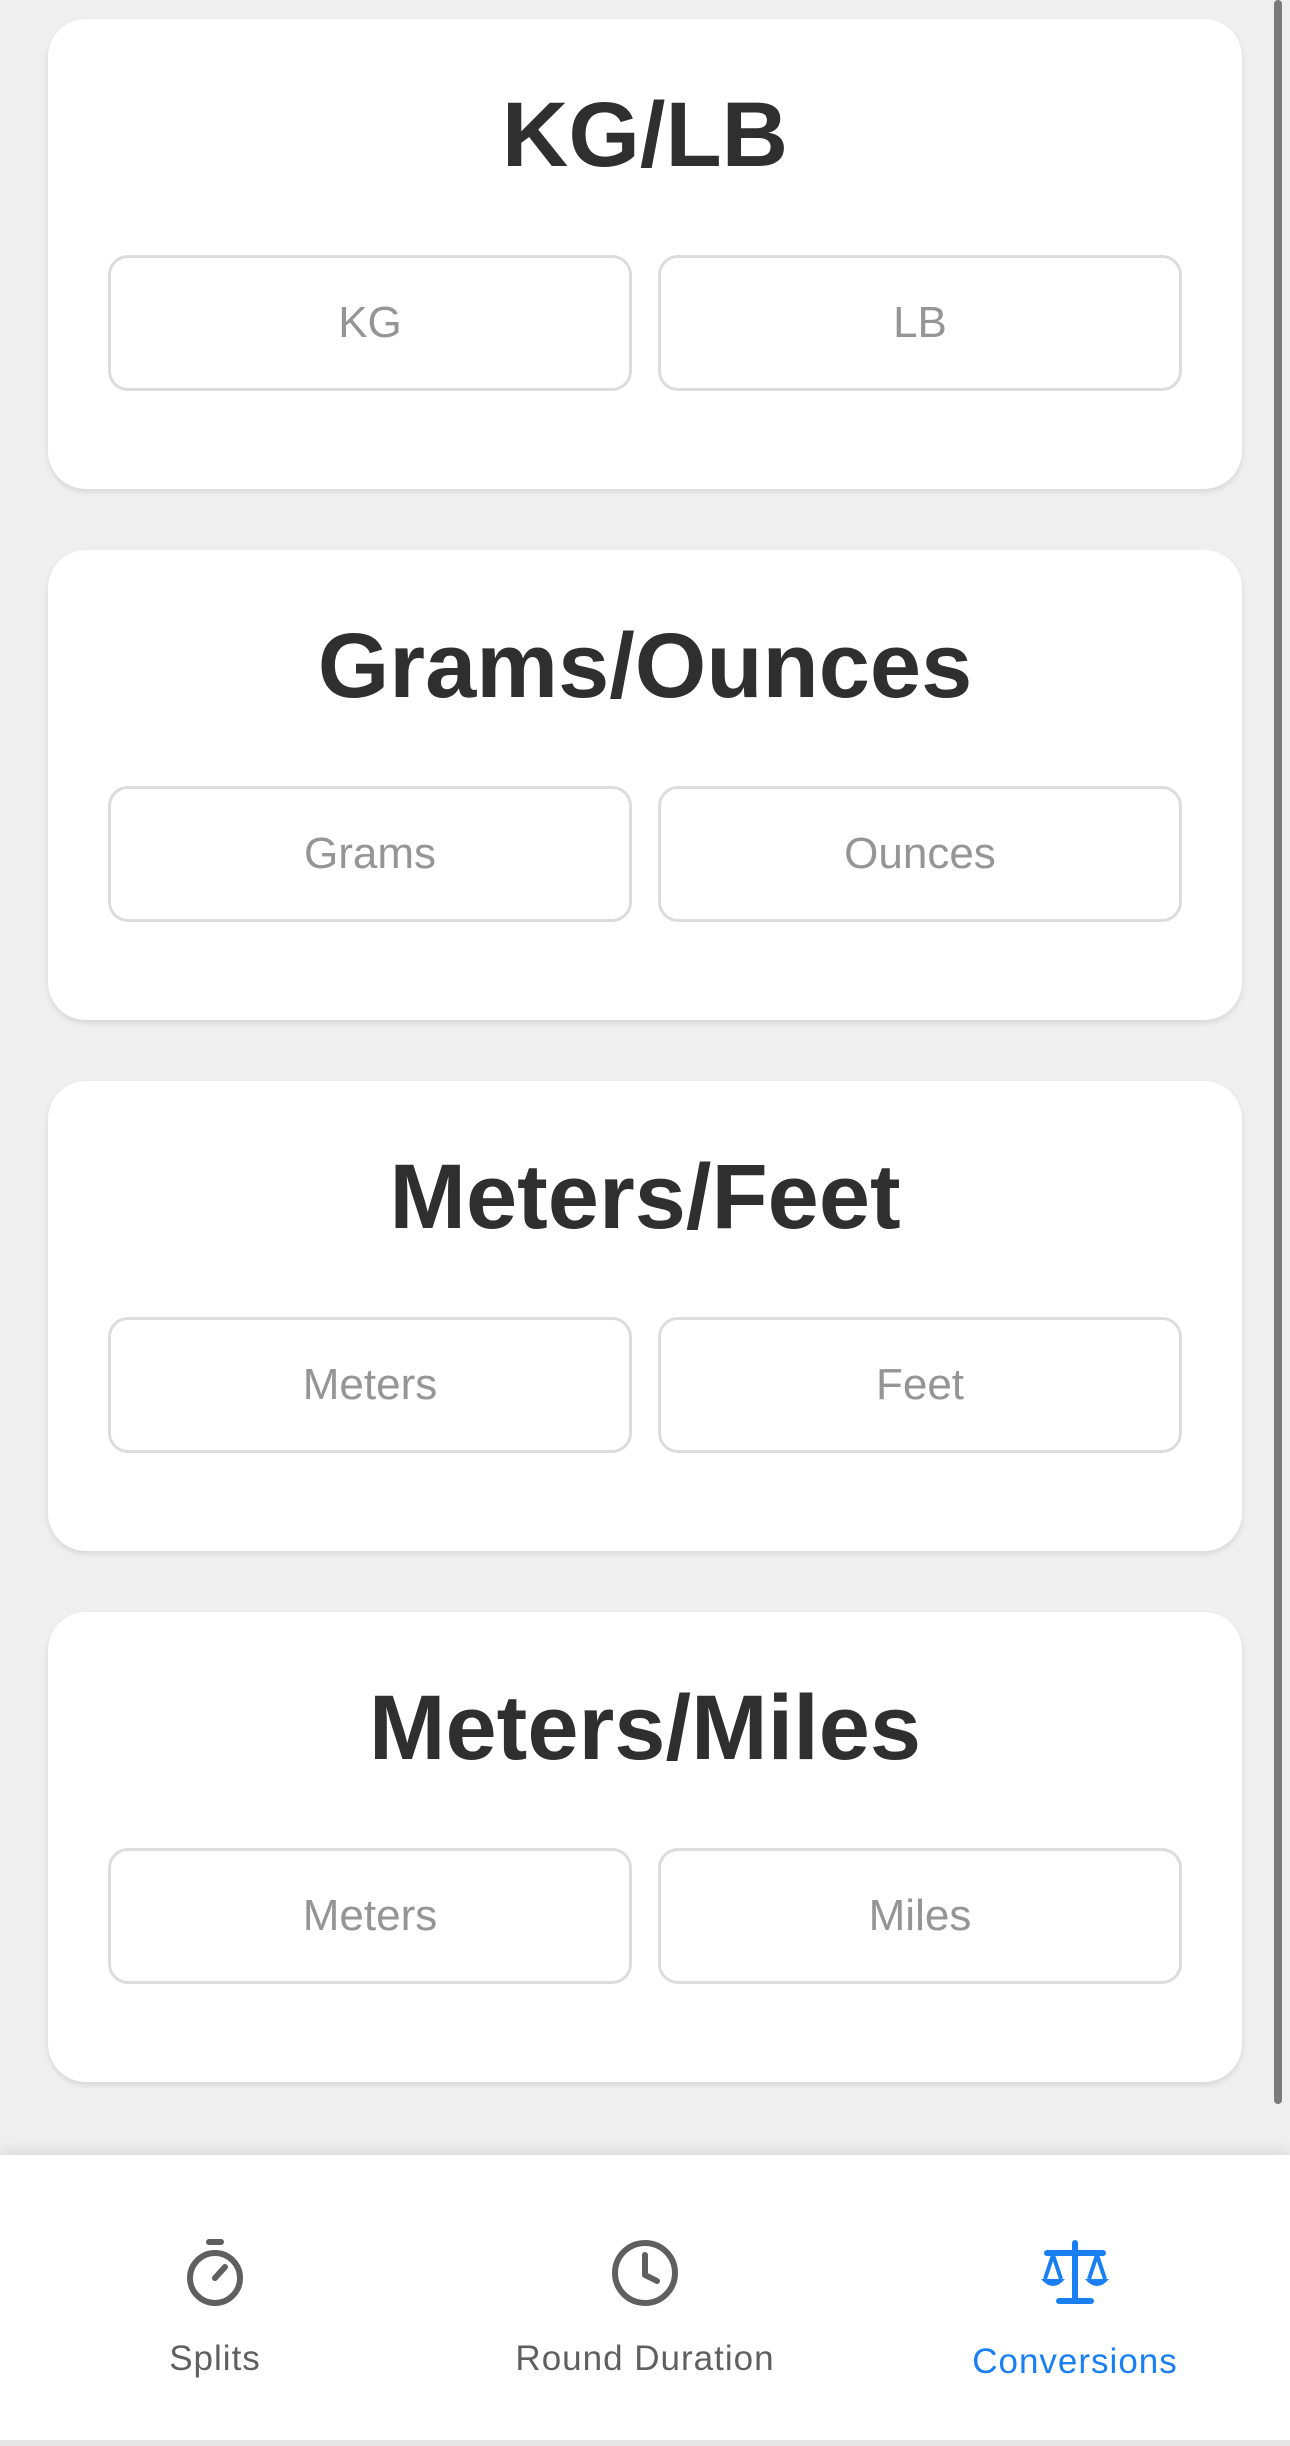 The width and height of the screenshot is (1290, 2446). I want to click on card-title: Grams/Ounces, so click(645, 666).